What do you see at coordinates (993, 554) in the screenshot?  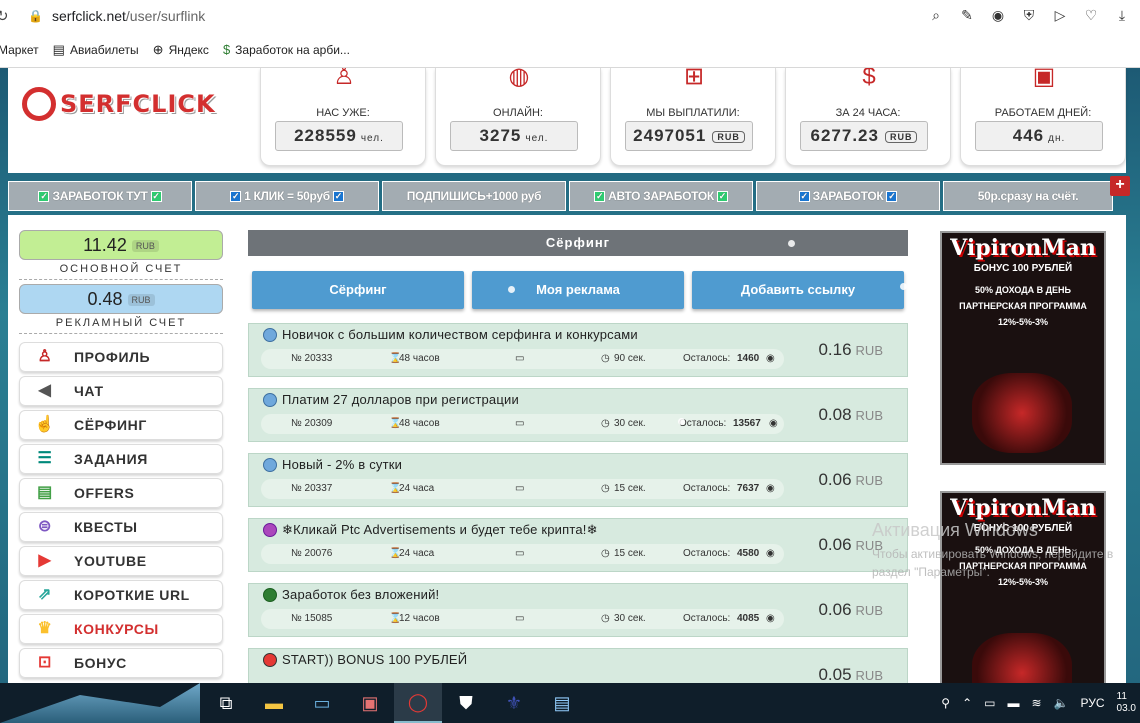 I see `watermark-line: Чтобы активировать Windows, перейдите в` at bounding box center [993, 554].